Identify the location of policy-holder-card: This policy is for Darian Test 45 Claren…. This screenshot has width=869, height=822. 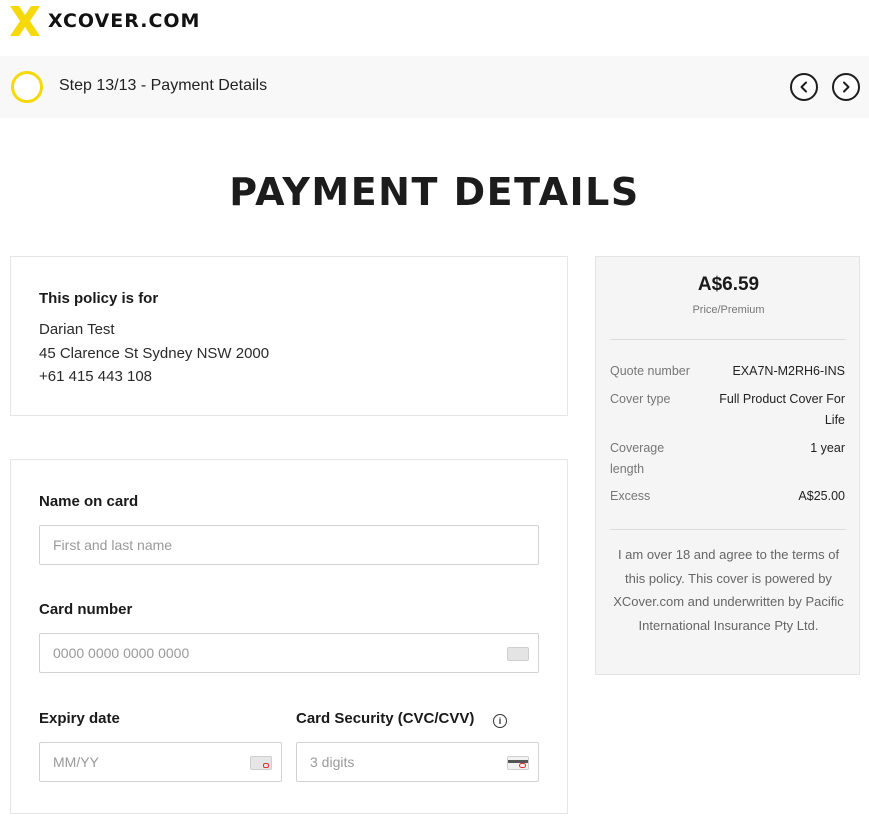
(289, 336).